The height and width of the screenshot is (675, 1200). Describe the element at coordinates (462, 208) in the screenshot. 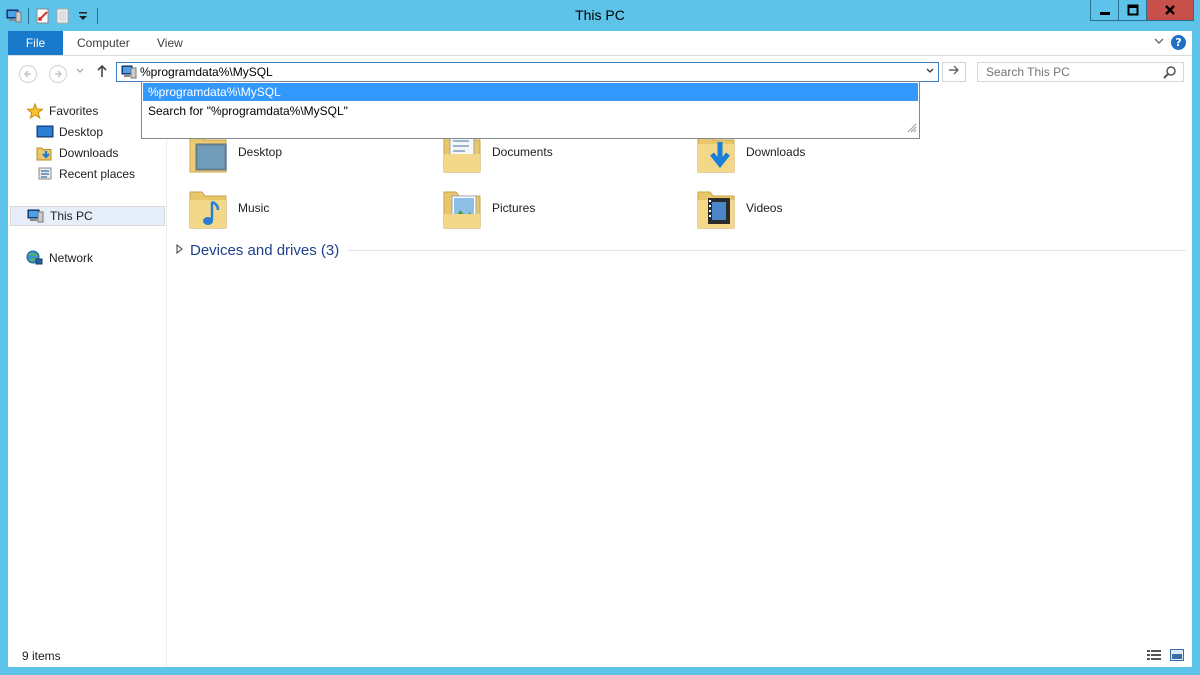

I see `pictures-folder-icon` at that location.